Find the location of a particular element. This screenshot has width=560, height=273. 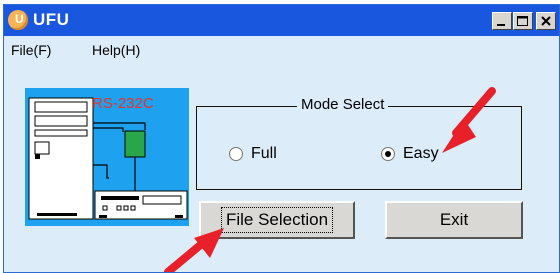

close-icon is located at coordinates (546, 21).